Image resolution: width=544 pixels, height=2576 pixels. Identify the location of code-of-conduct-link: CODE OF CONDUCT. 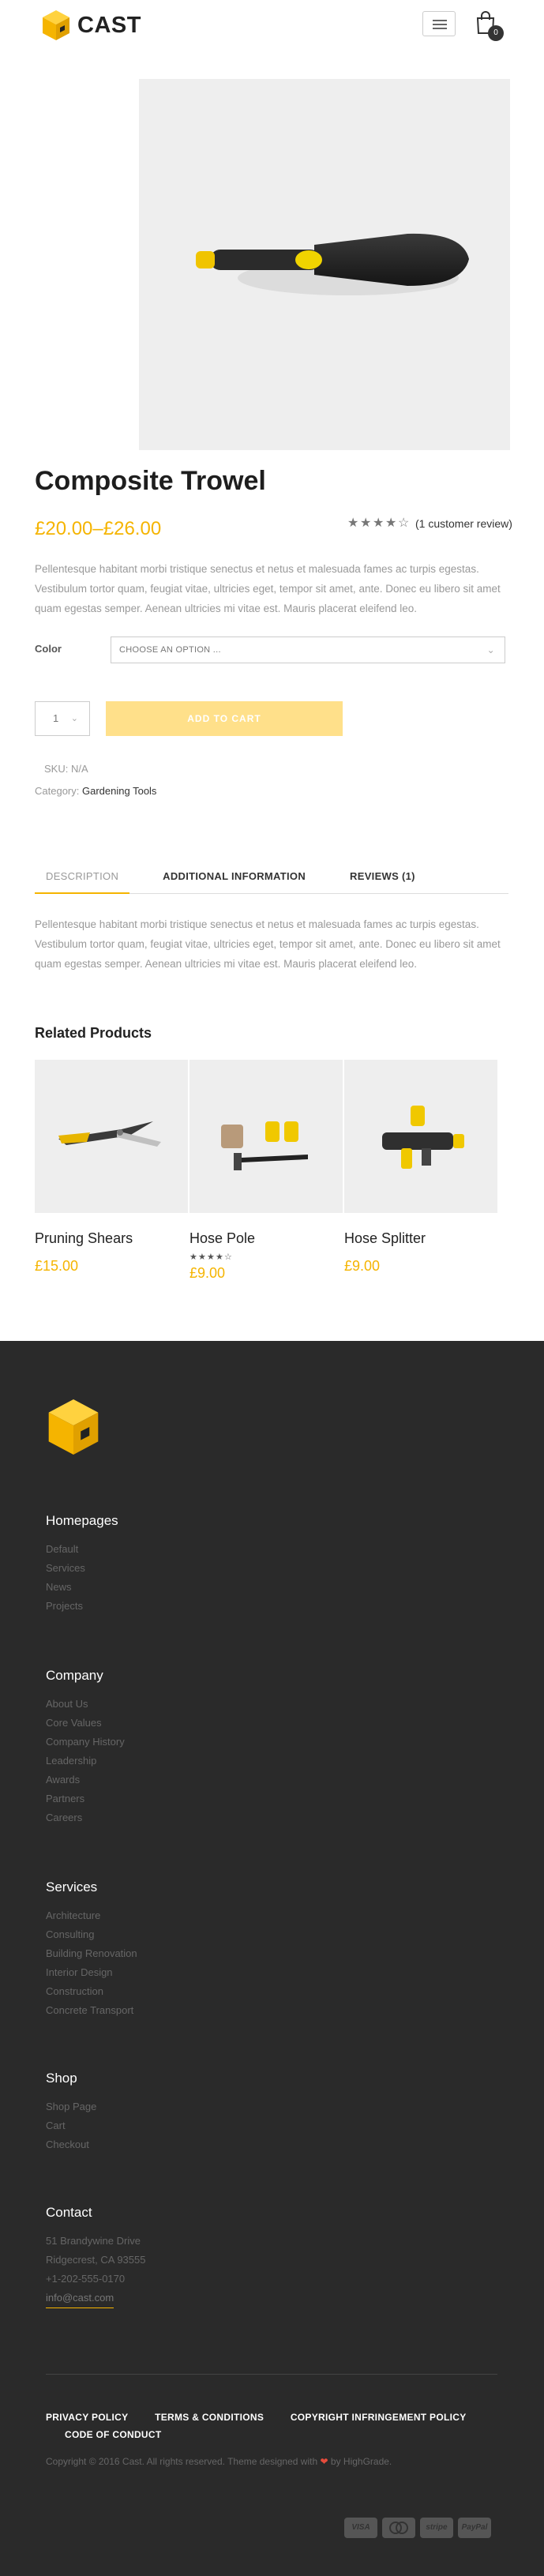
(114, 2434).